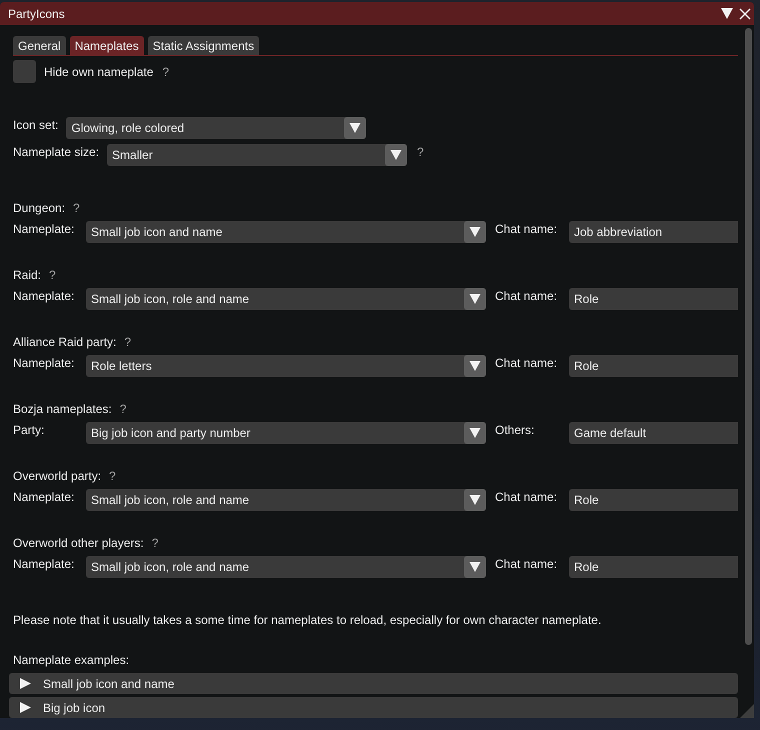  Describe the element at coordinates (286, 433) in the screenshot. I see `dropdown: Big job icon and party number` at that location.